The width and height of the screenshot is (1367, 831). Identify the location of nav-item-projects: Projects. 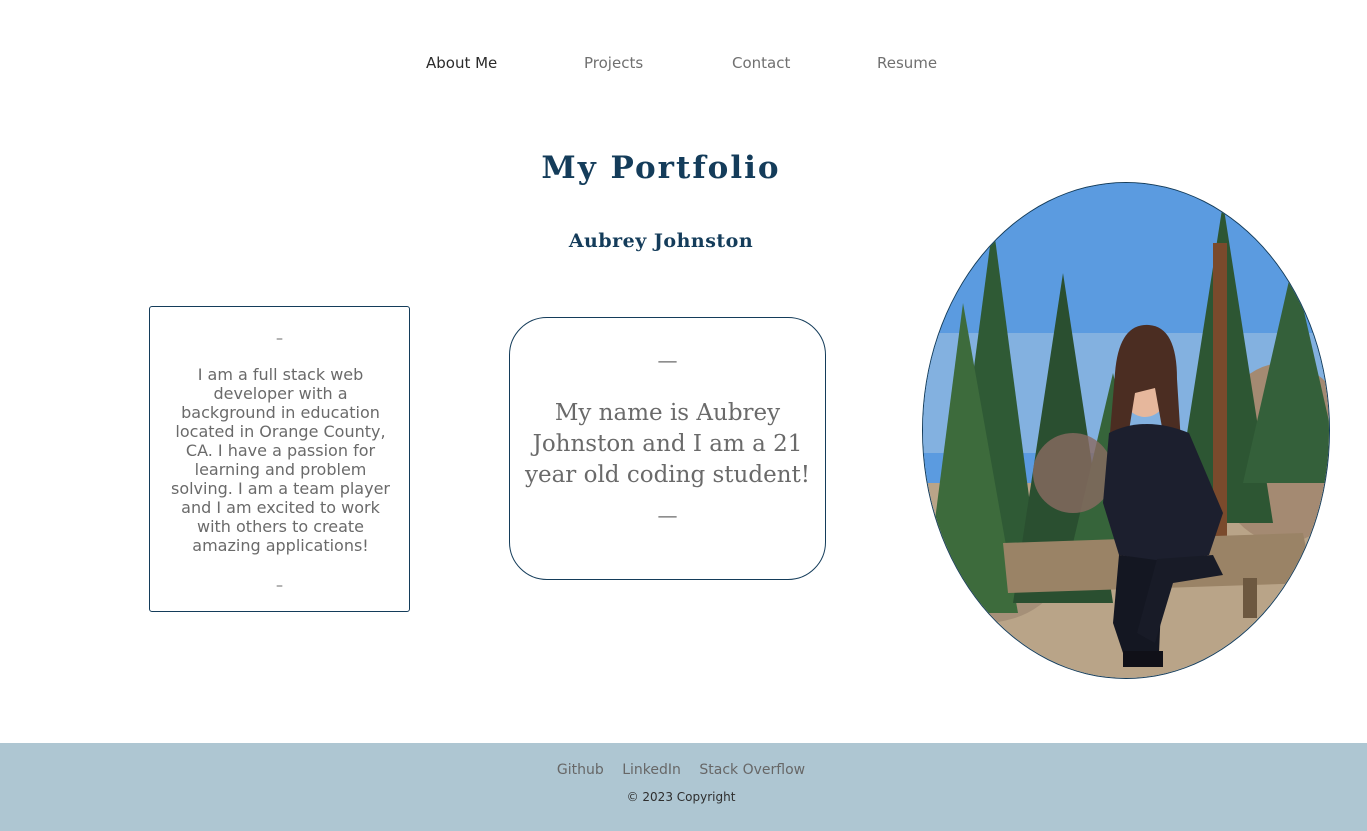
(613, 63).